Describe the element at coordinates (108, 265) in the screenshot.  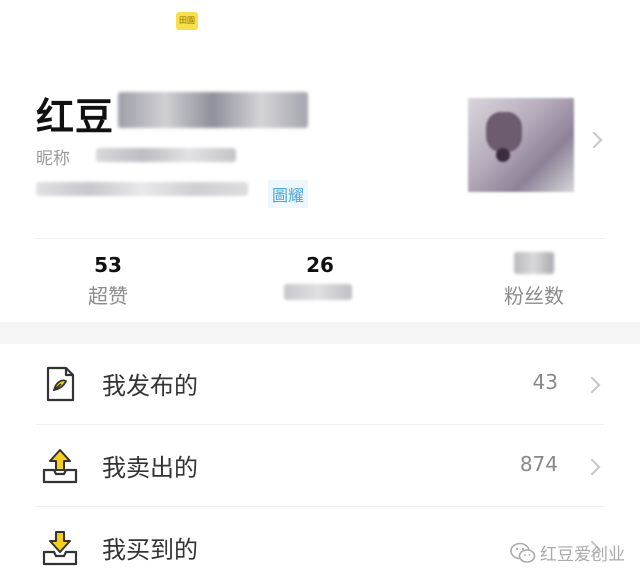
I see `stat-likes-value: 53` at that location.